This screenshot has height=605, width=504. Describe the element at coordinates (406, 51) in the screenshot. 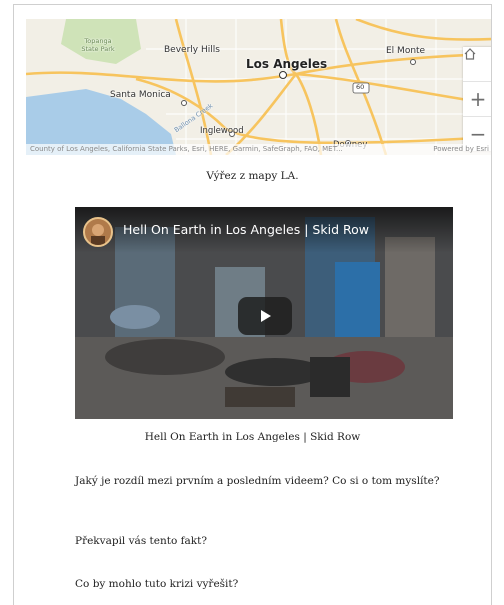

I see `map-label-el-monte: El Monte` at that location.